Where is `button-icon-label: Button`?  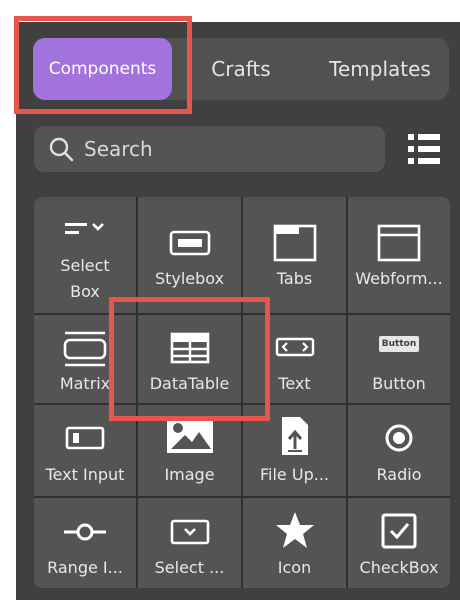 button-icon-label: Button is located at coordinates (399, 344).